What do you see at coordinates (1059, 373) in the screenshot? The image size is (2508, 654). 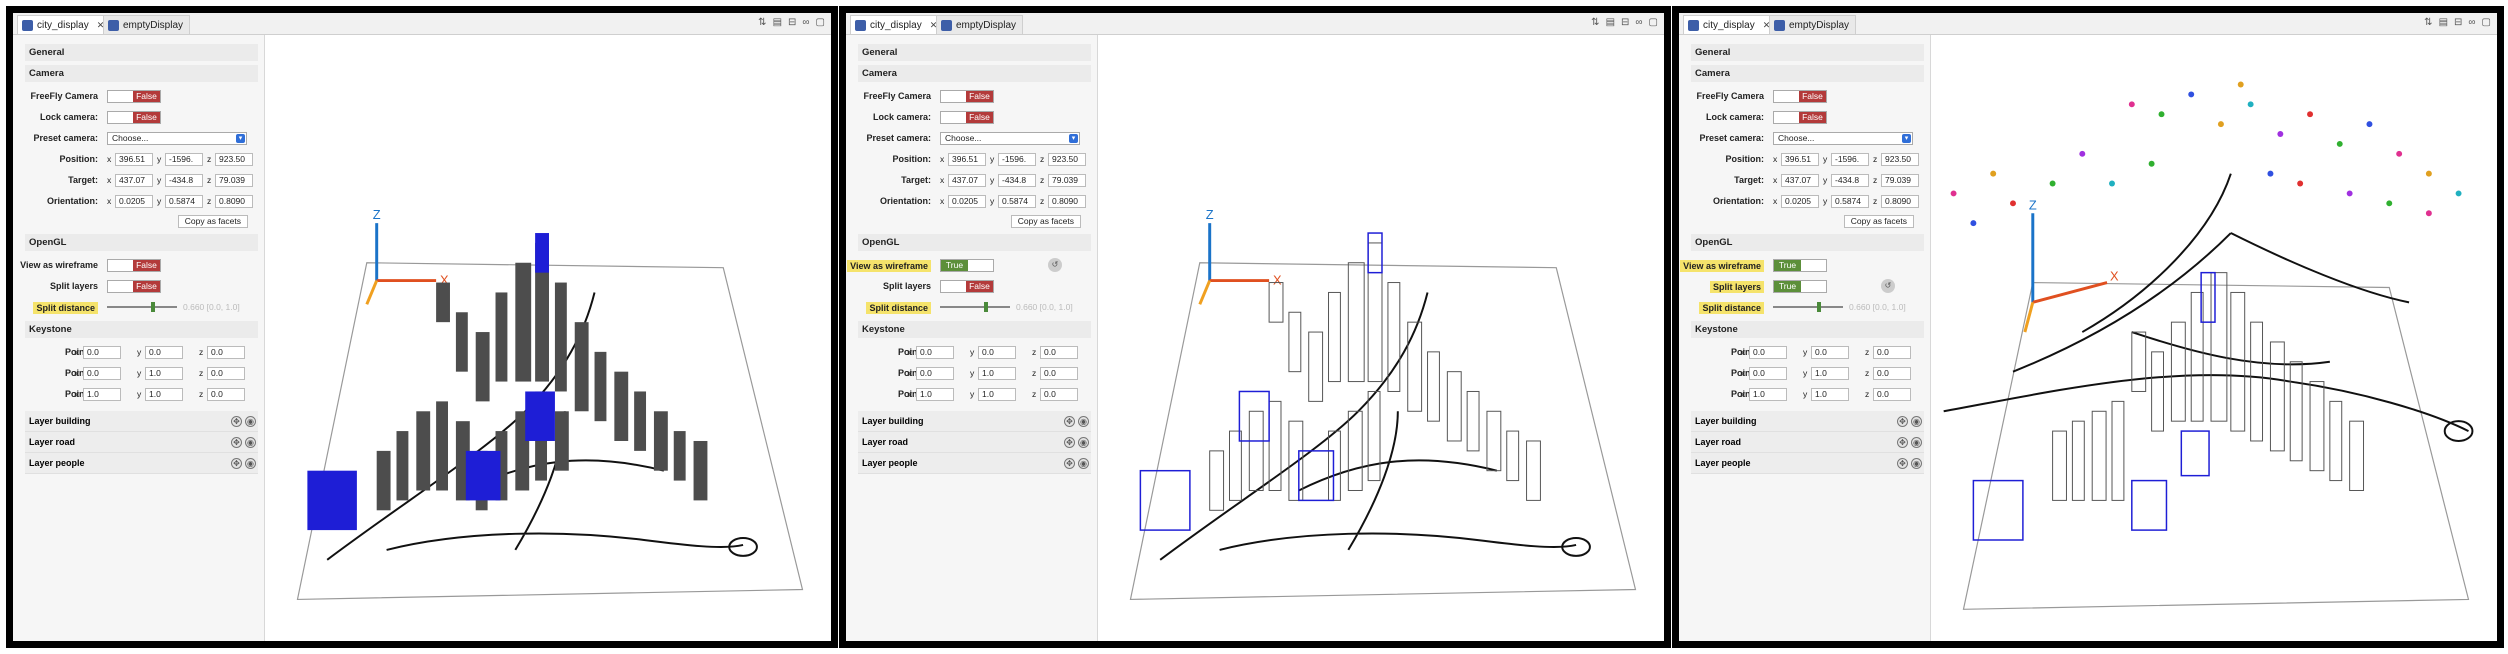 I see `point1-z-field: 0.0` at bounding box center [1059, 373].